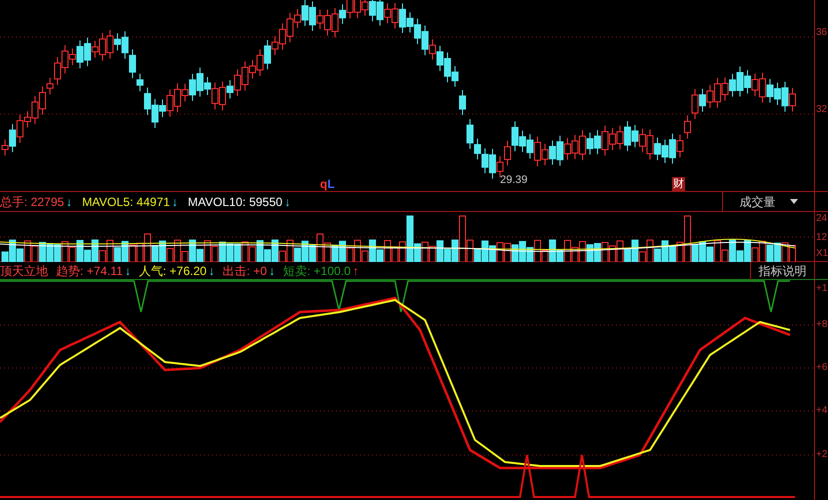  I want to click on legend-text: 出击: +0, so click(244, 271).